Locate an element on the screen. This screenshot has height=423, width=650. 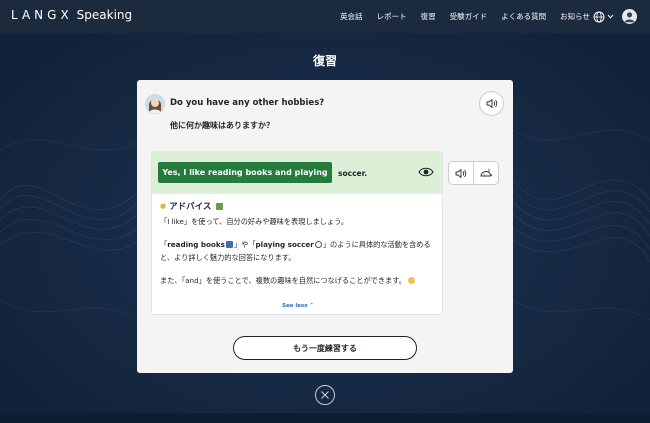
nav-item-exam-guide: 受験ガイド is located at coordinates (469, 16).